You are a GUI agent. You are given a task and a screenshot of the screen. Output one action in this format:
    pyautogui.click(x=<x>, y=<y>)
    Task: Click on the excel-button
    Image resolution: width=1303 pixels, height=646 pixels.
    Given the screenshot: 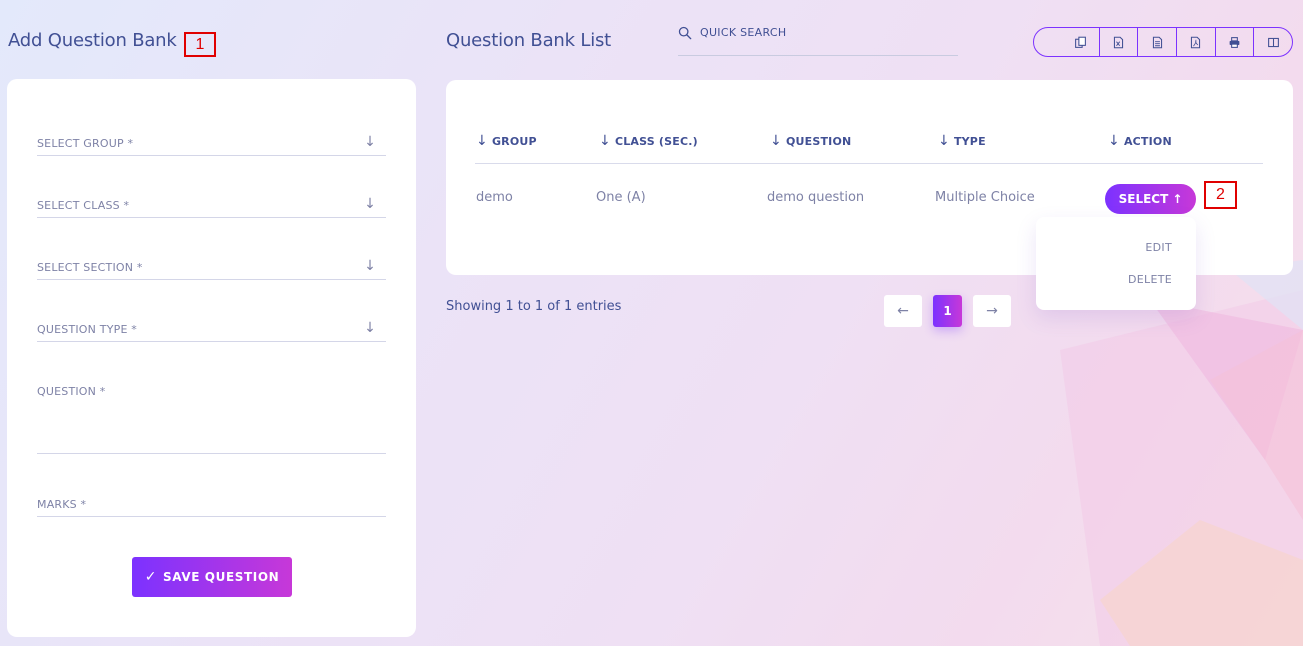 What is the action you would take?
    pyautogui.click(x=1118, y=42)
    